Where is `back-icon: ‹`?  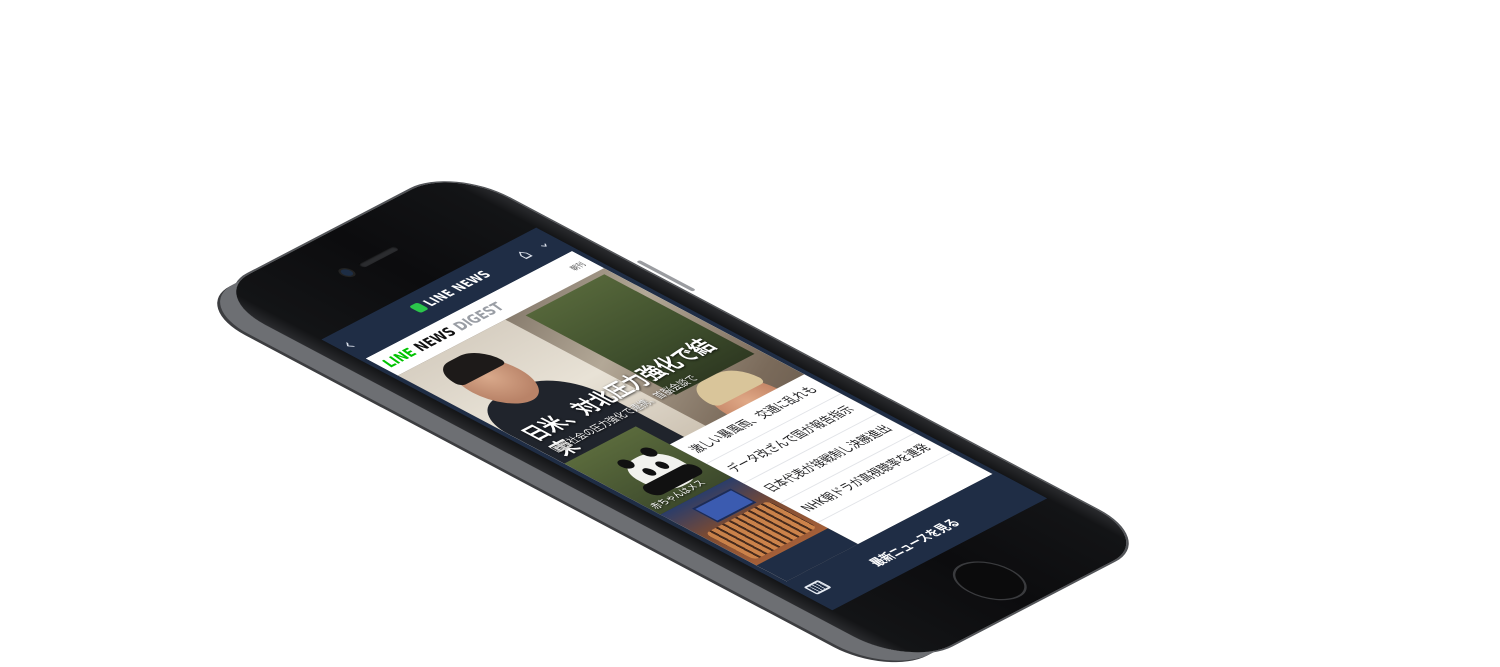
back-icon: ‹ is located at coordinates (348, 345).